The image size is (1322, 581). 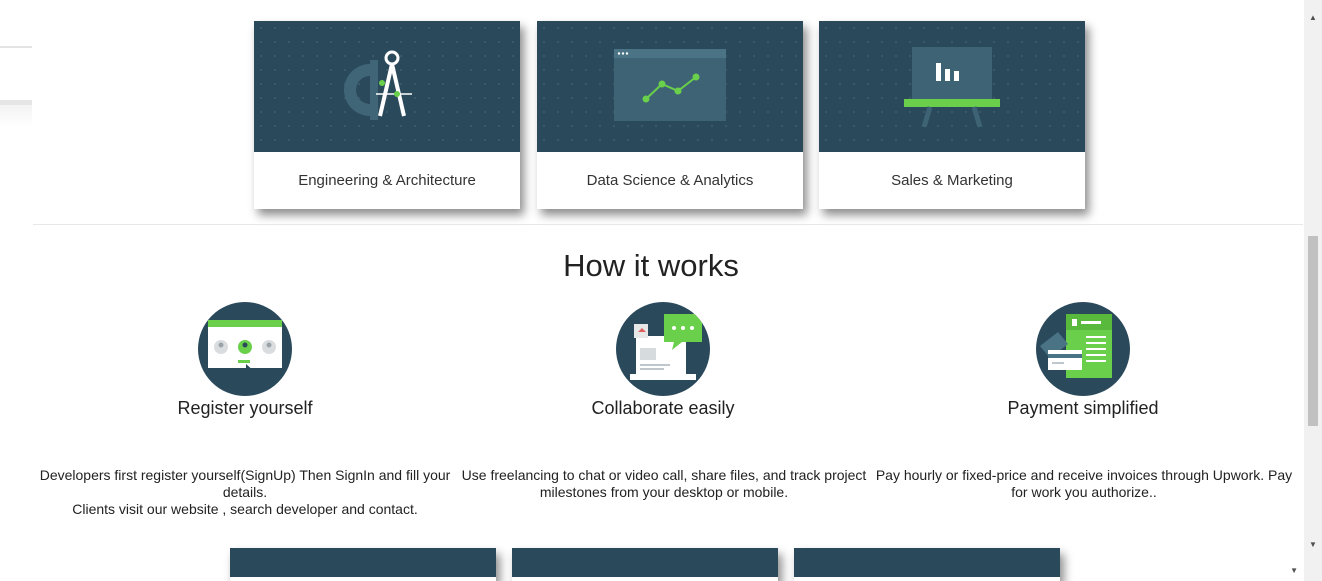 What do you see at coordinates (1313, 331) in the screenshot?
I see `scrollbar-thumb` at bounding box center [1313, 331].